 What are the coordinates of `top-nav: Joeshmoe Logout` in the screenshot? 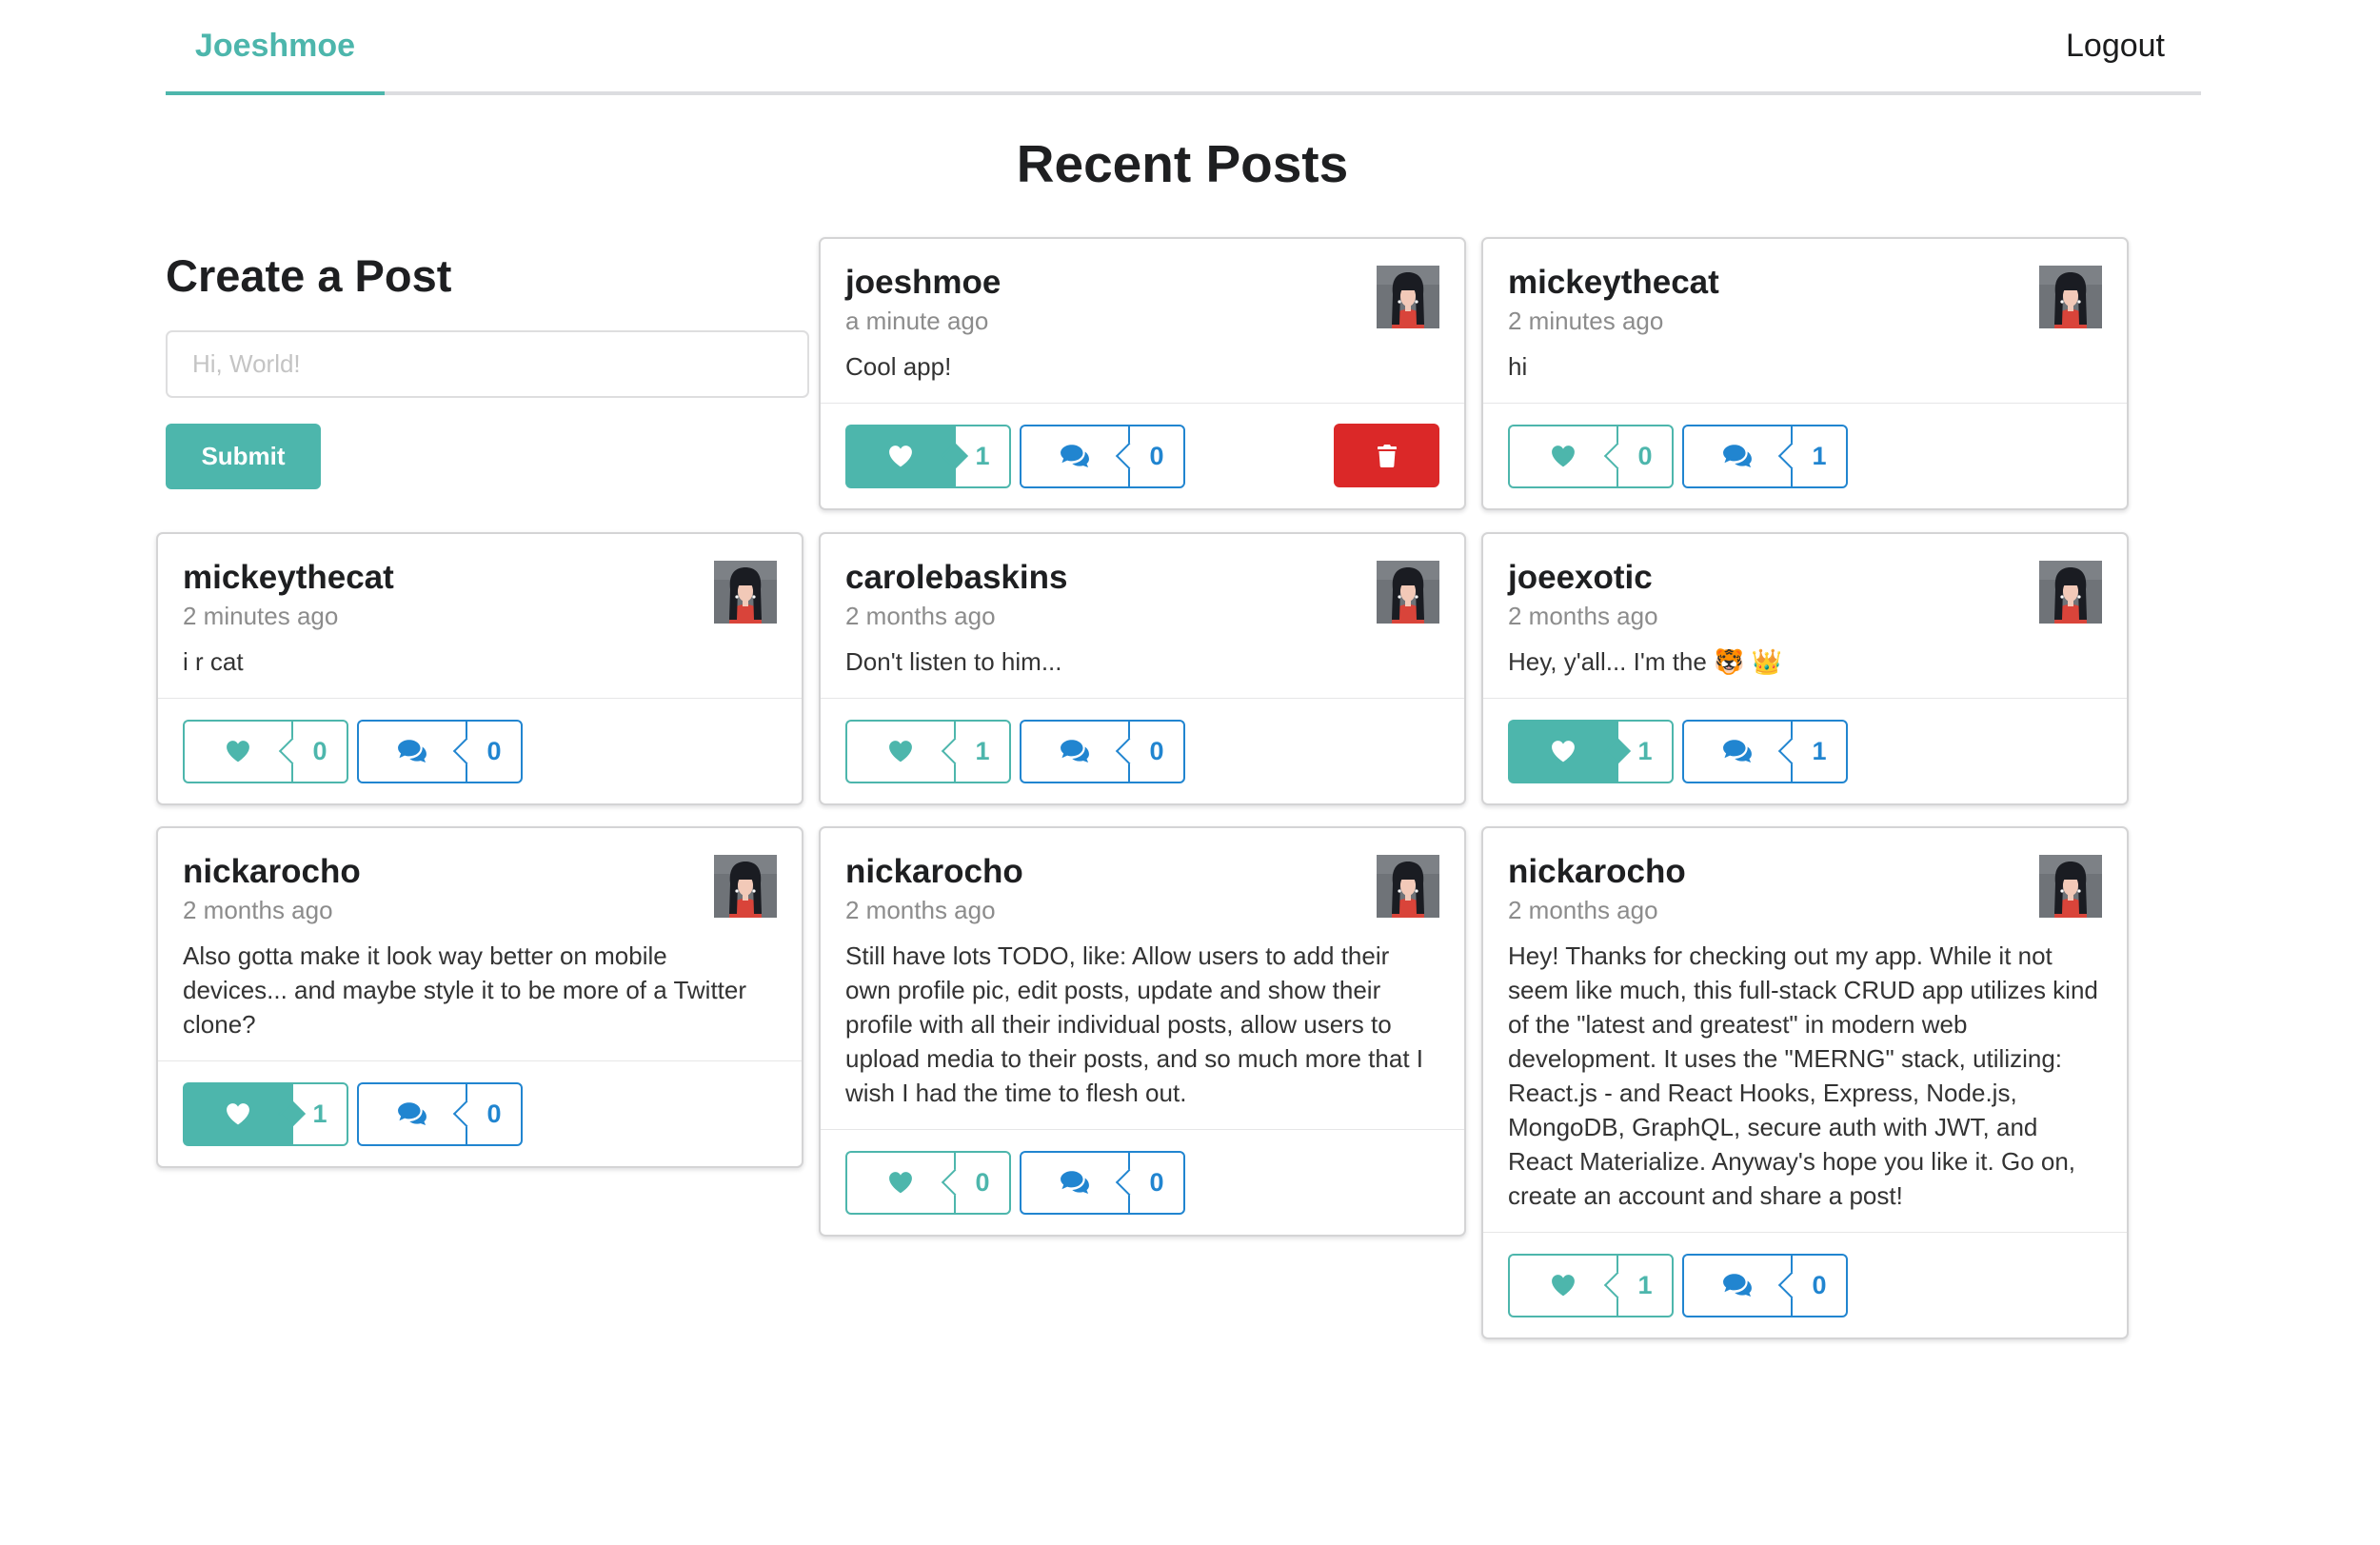 It's located at (1183, 47).